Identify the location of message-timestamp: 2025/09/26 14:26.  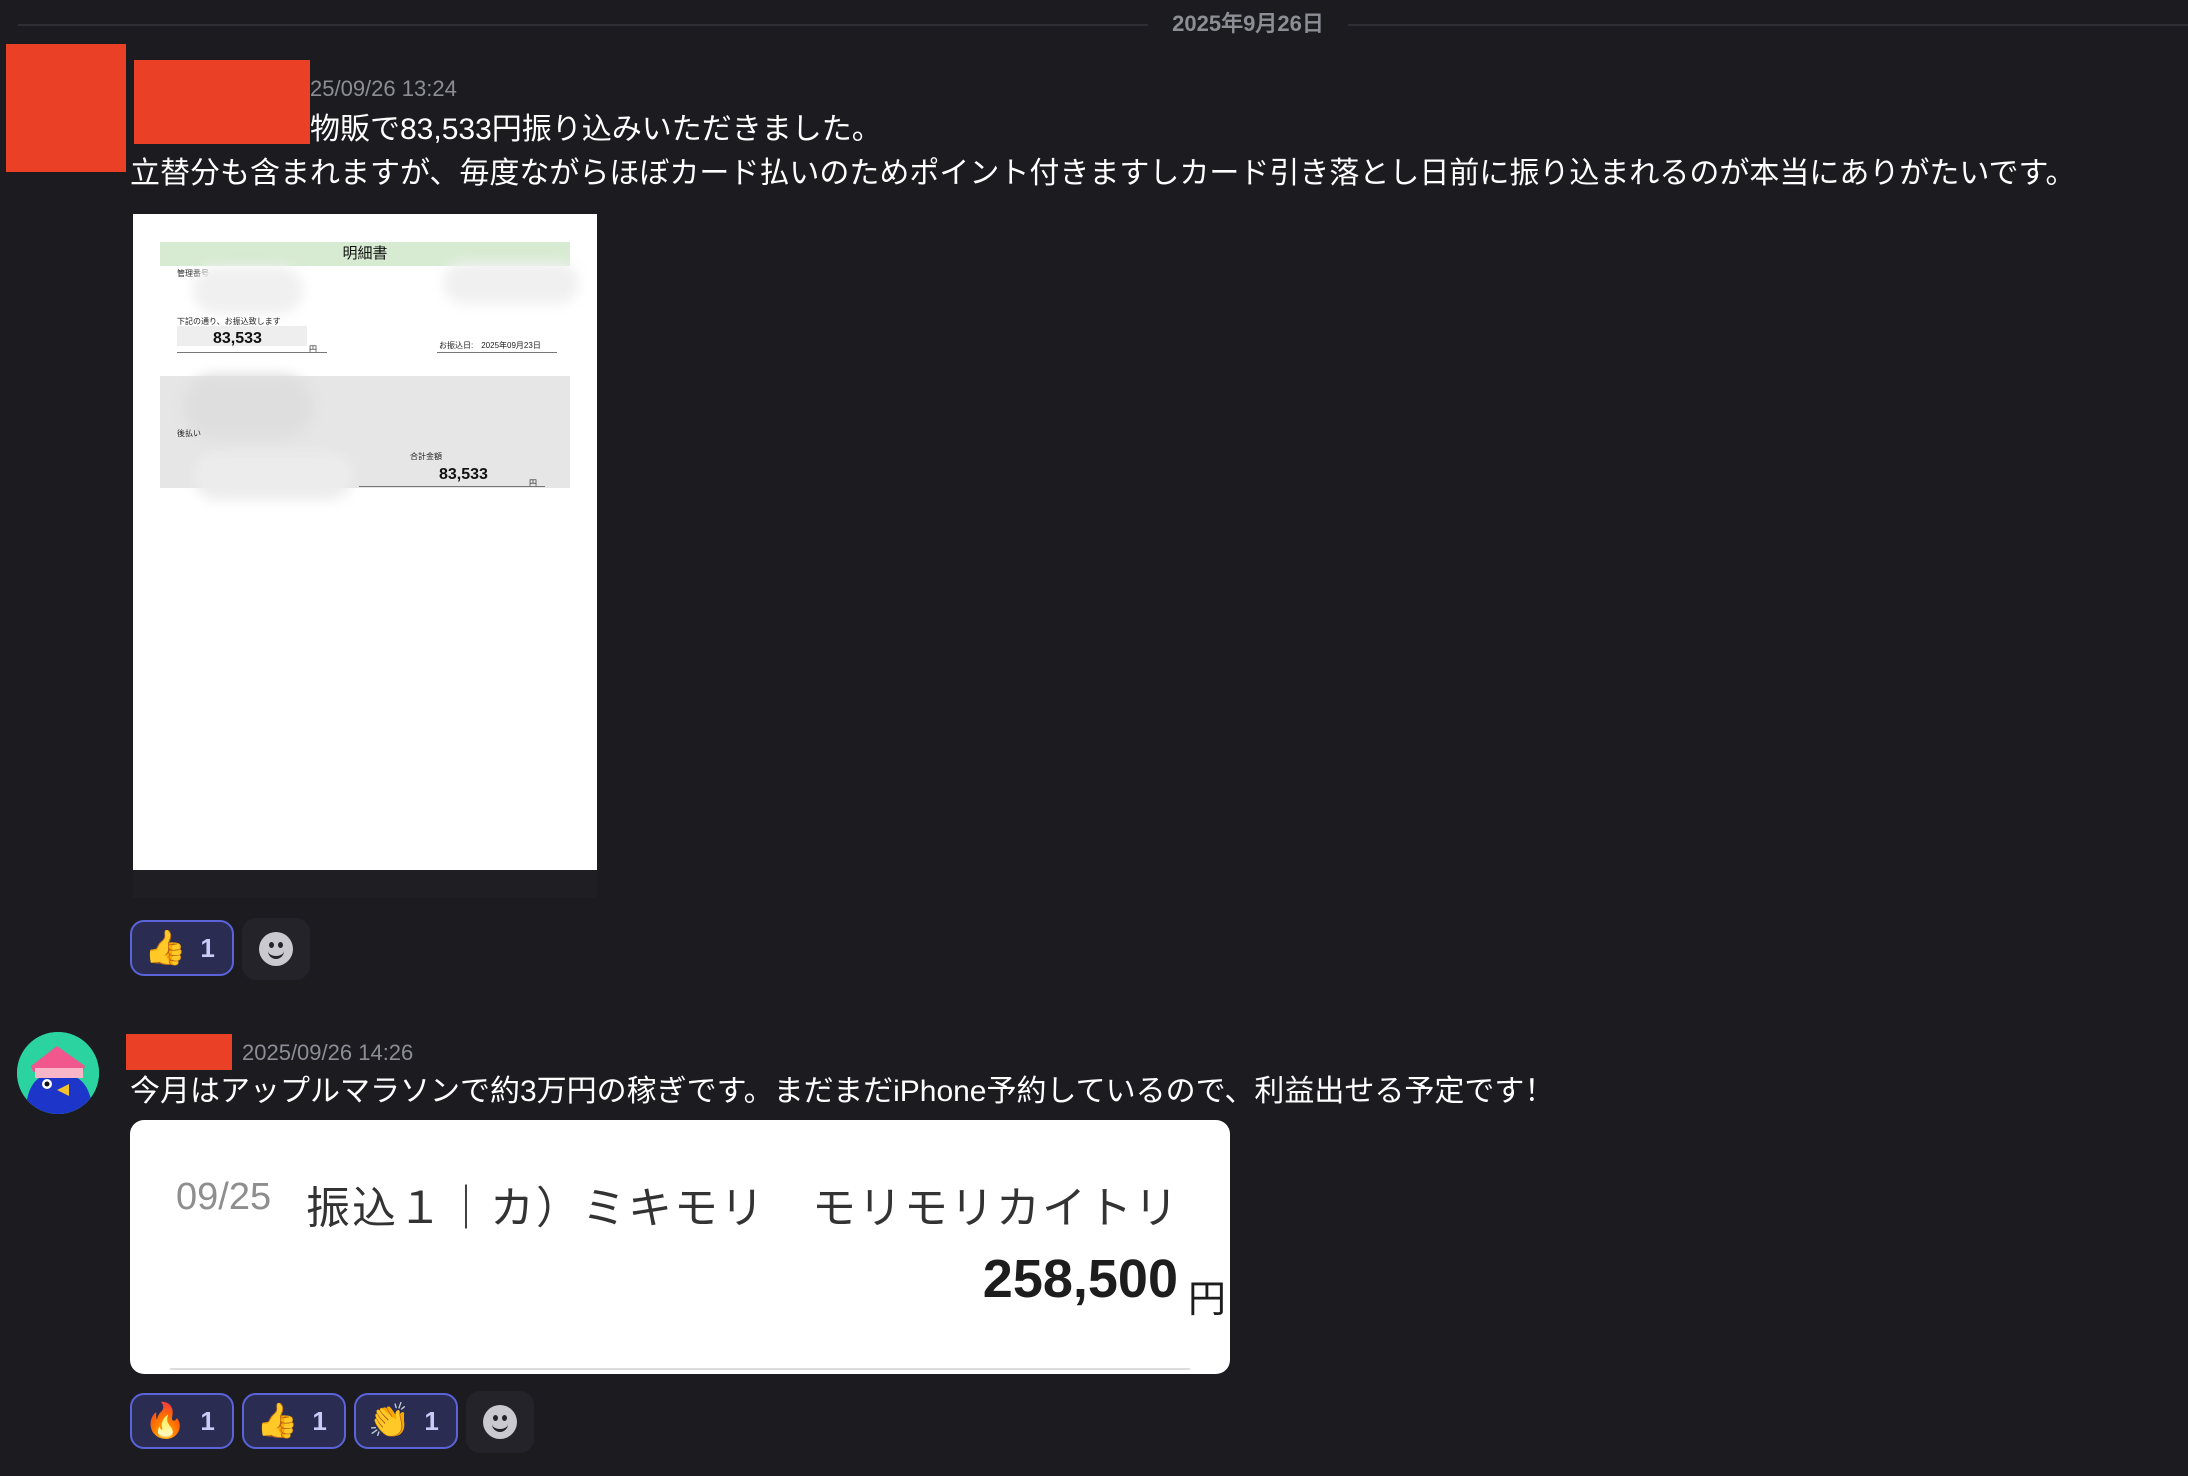
(328, 1052).